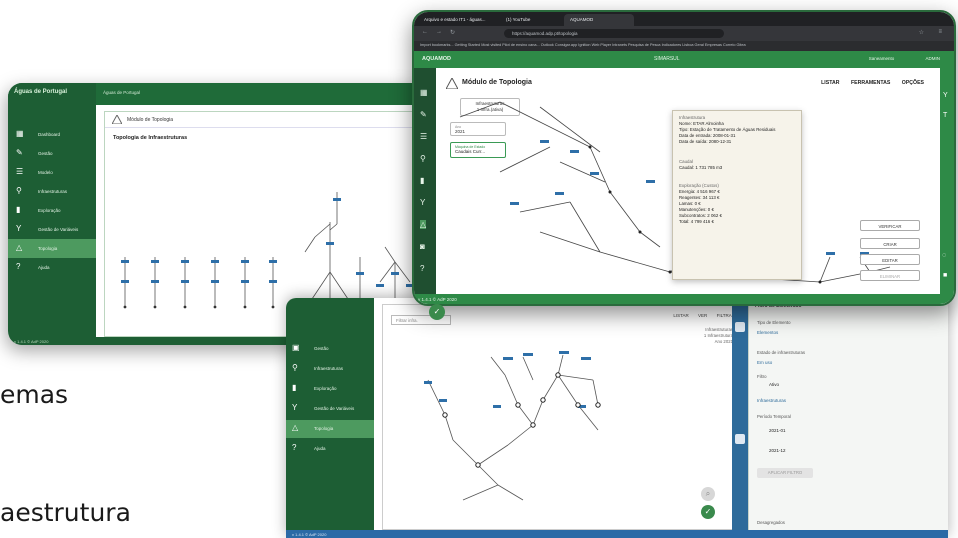 This screenshot has height=538, width=958. What do you see at coordinates (20, 171) in the screenshot?
I see `edit-icon: ☰` at bounding box center [20, 171].